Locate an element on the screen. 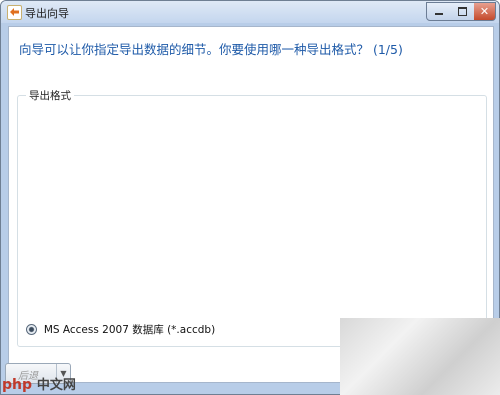  php-watermark-logo: php 中文网 is located at coordinates (39, 383).